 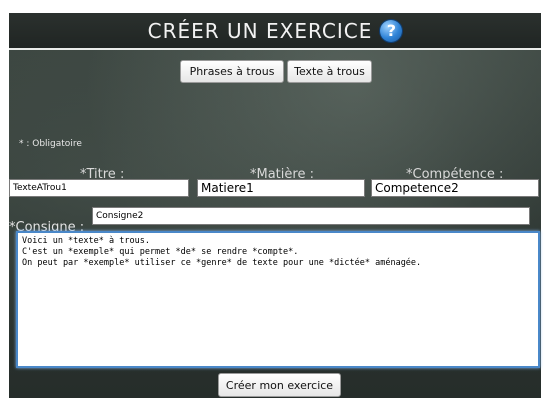 I want to click on consigne-input: Consigne2, so click(x=311, y=216).